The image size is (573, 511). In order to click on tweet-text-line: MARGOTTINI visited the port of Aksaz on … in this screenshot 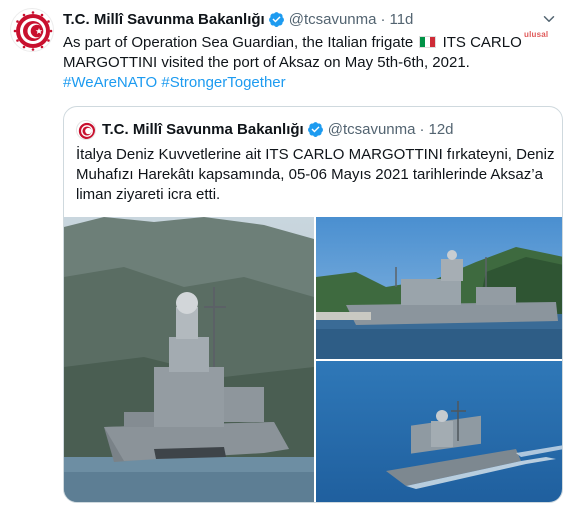, I will do `click(266, 62)`.